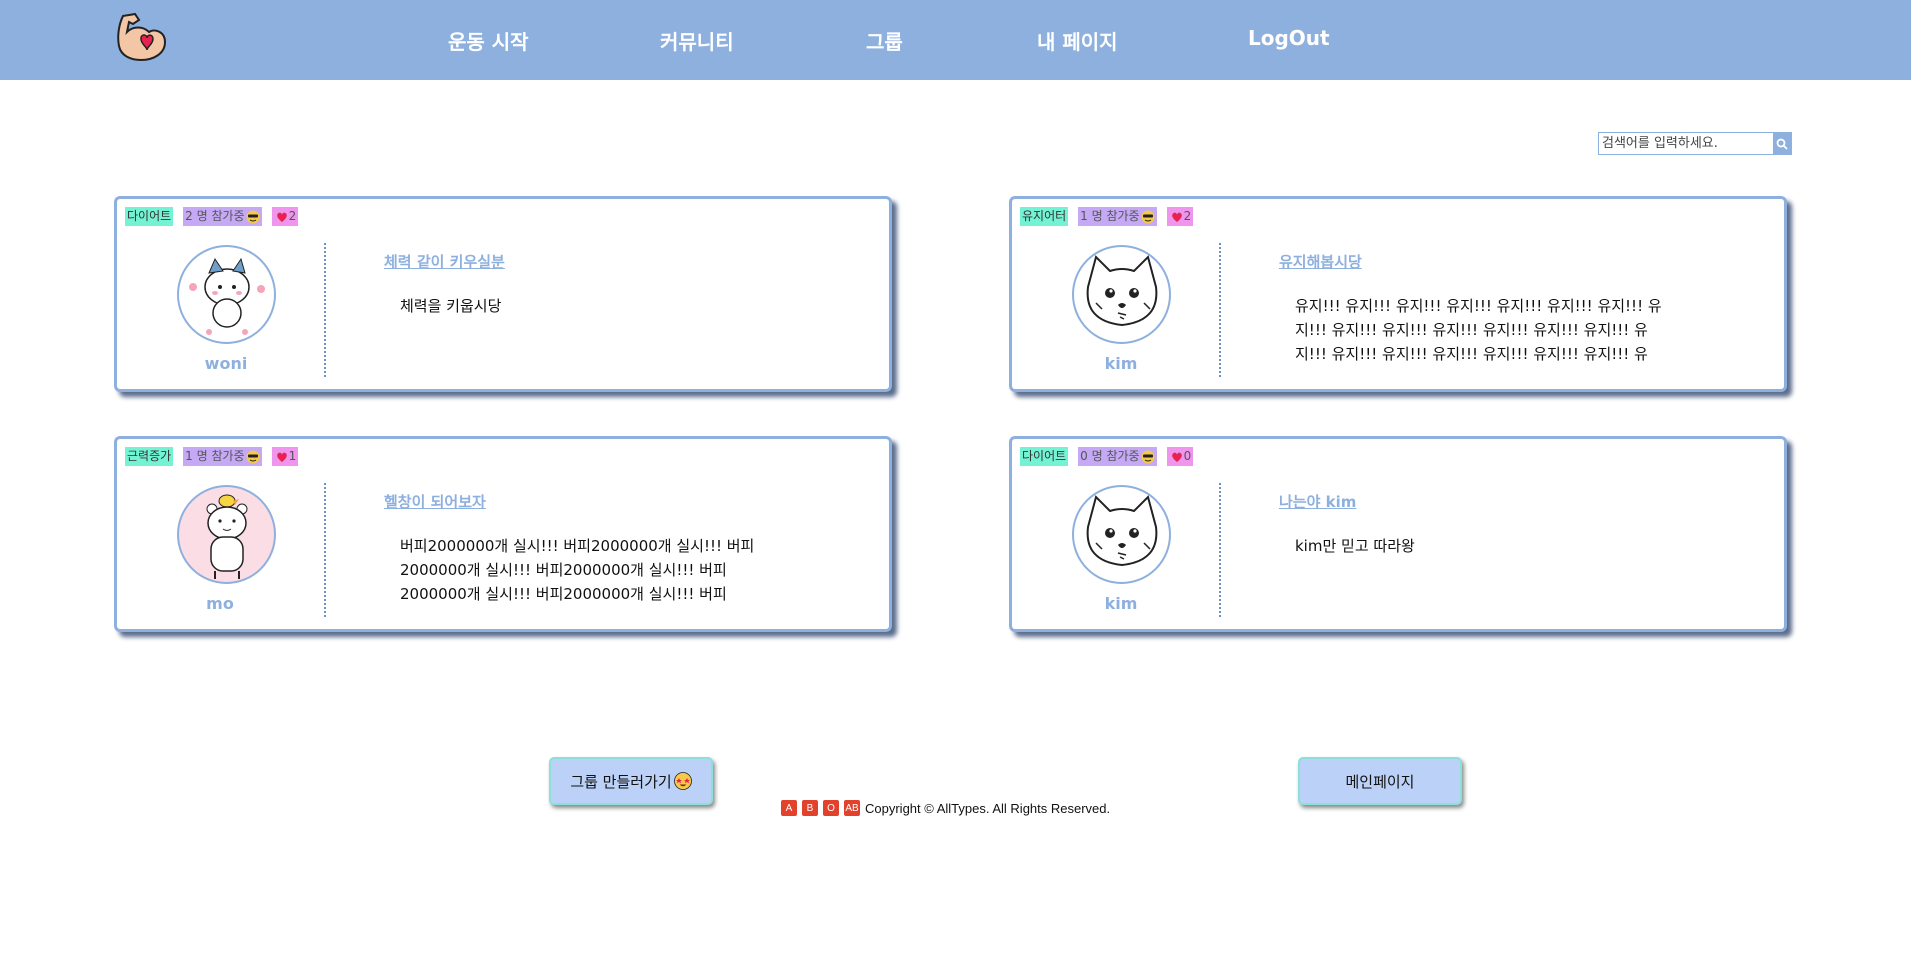  Describe the element at coordinates (488, 40) in the screenshot. I see `nav-start-workout: 운동 시작` at that location.